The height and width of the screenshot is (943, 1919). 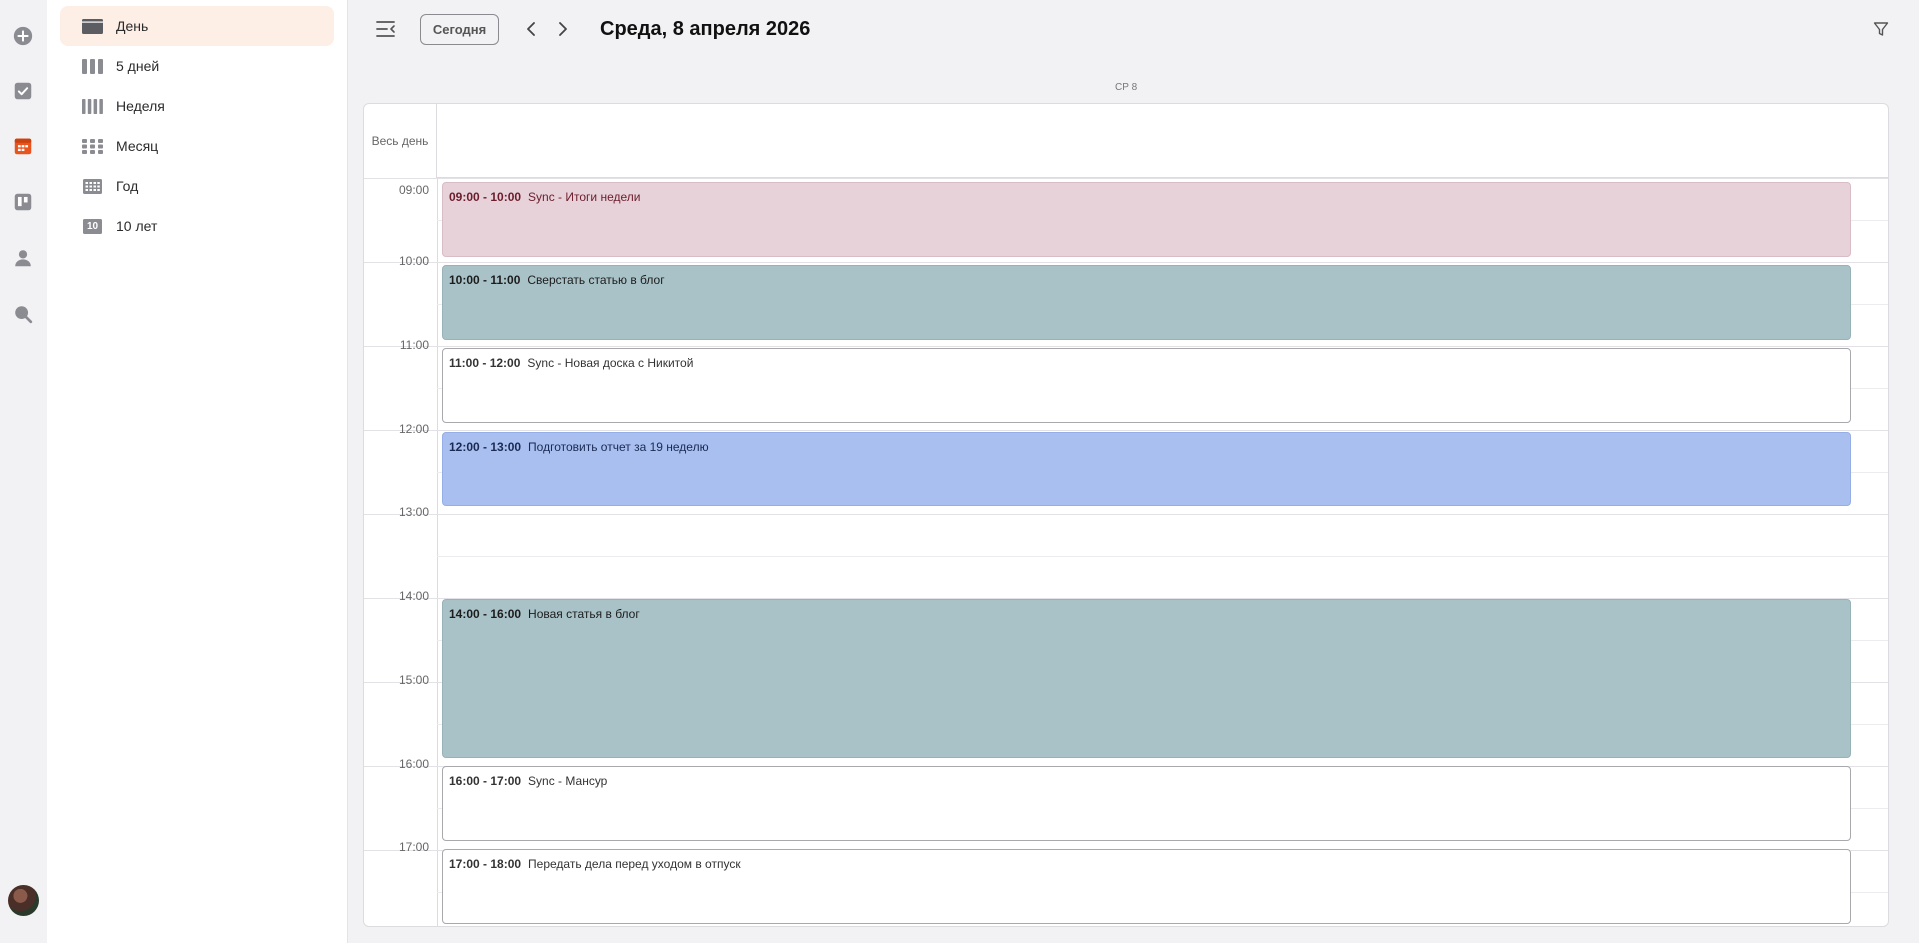 What do you see at coordinates (531, 29) in the screenshot?
I see `chevron-left-icon` at bounding box center [531, 29].